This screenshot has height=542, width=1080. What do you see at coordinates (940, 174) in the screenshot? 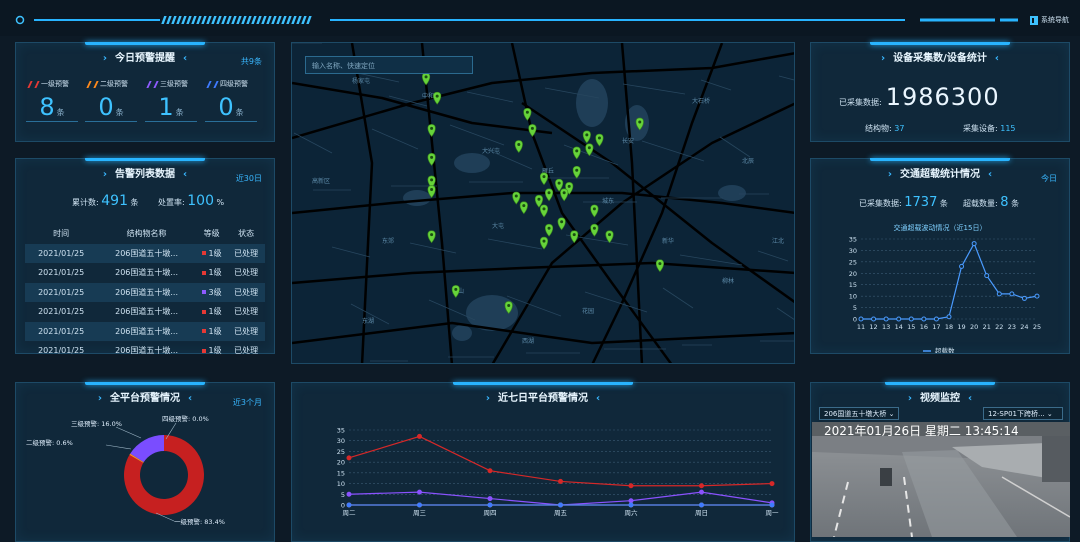
I see `panel-title: › 交通超载统计情况 ‹` at bounding box center [940, 174].